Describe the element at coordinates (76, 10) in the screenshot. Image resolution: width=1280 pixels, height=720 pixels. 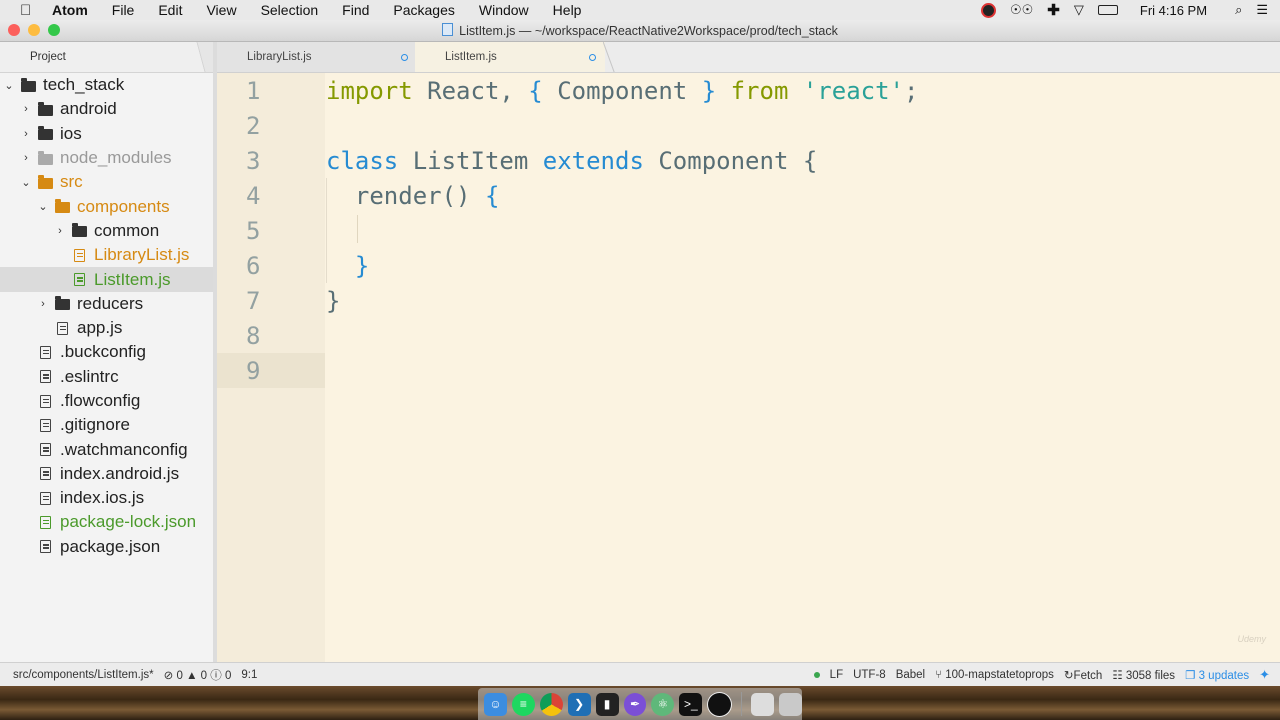
I see `menu-app-name: Atom` at that location.